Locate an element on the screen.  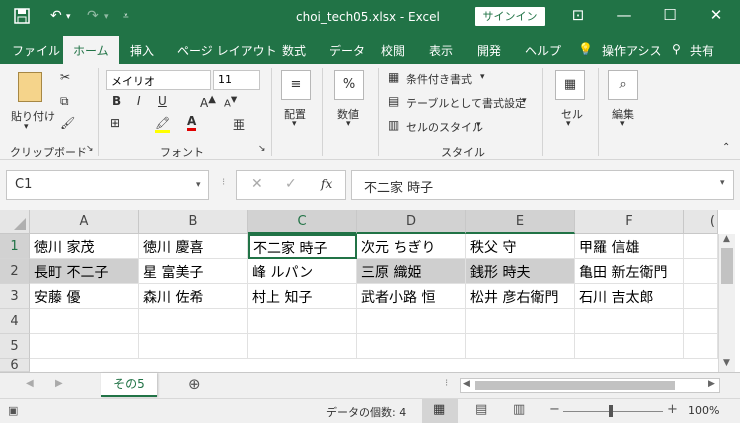
zoom-slider is located at coordinates (613, 411).